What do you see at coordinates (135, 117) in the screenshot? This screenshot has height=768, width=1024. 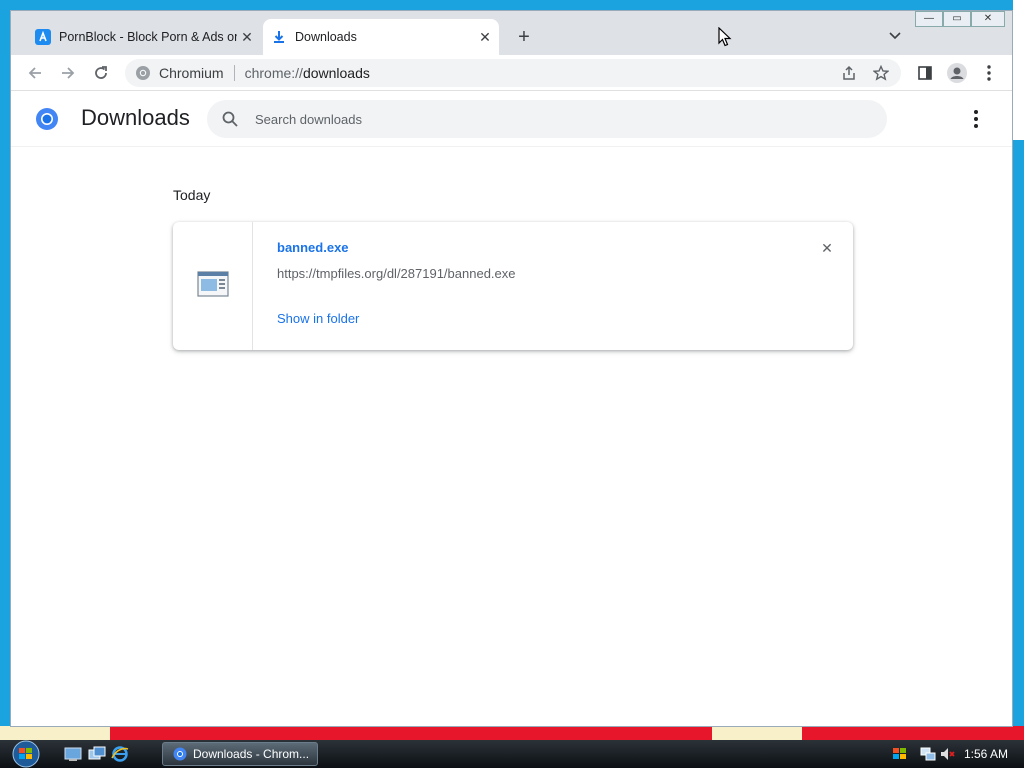 I see `page-title: Downloads` at bounding box center [135, 117].